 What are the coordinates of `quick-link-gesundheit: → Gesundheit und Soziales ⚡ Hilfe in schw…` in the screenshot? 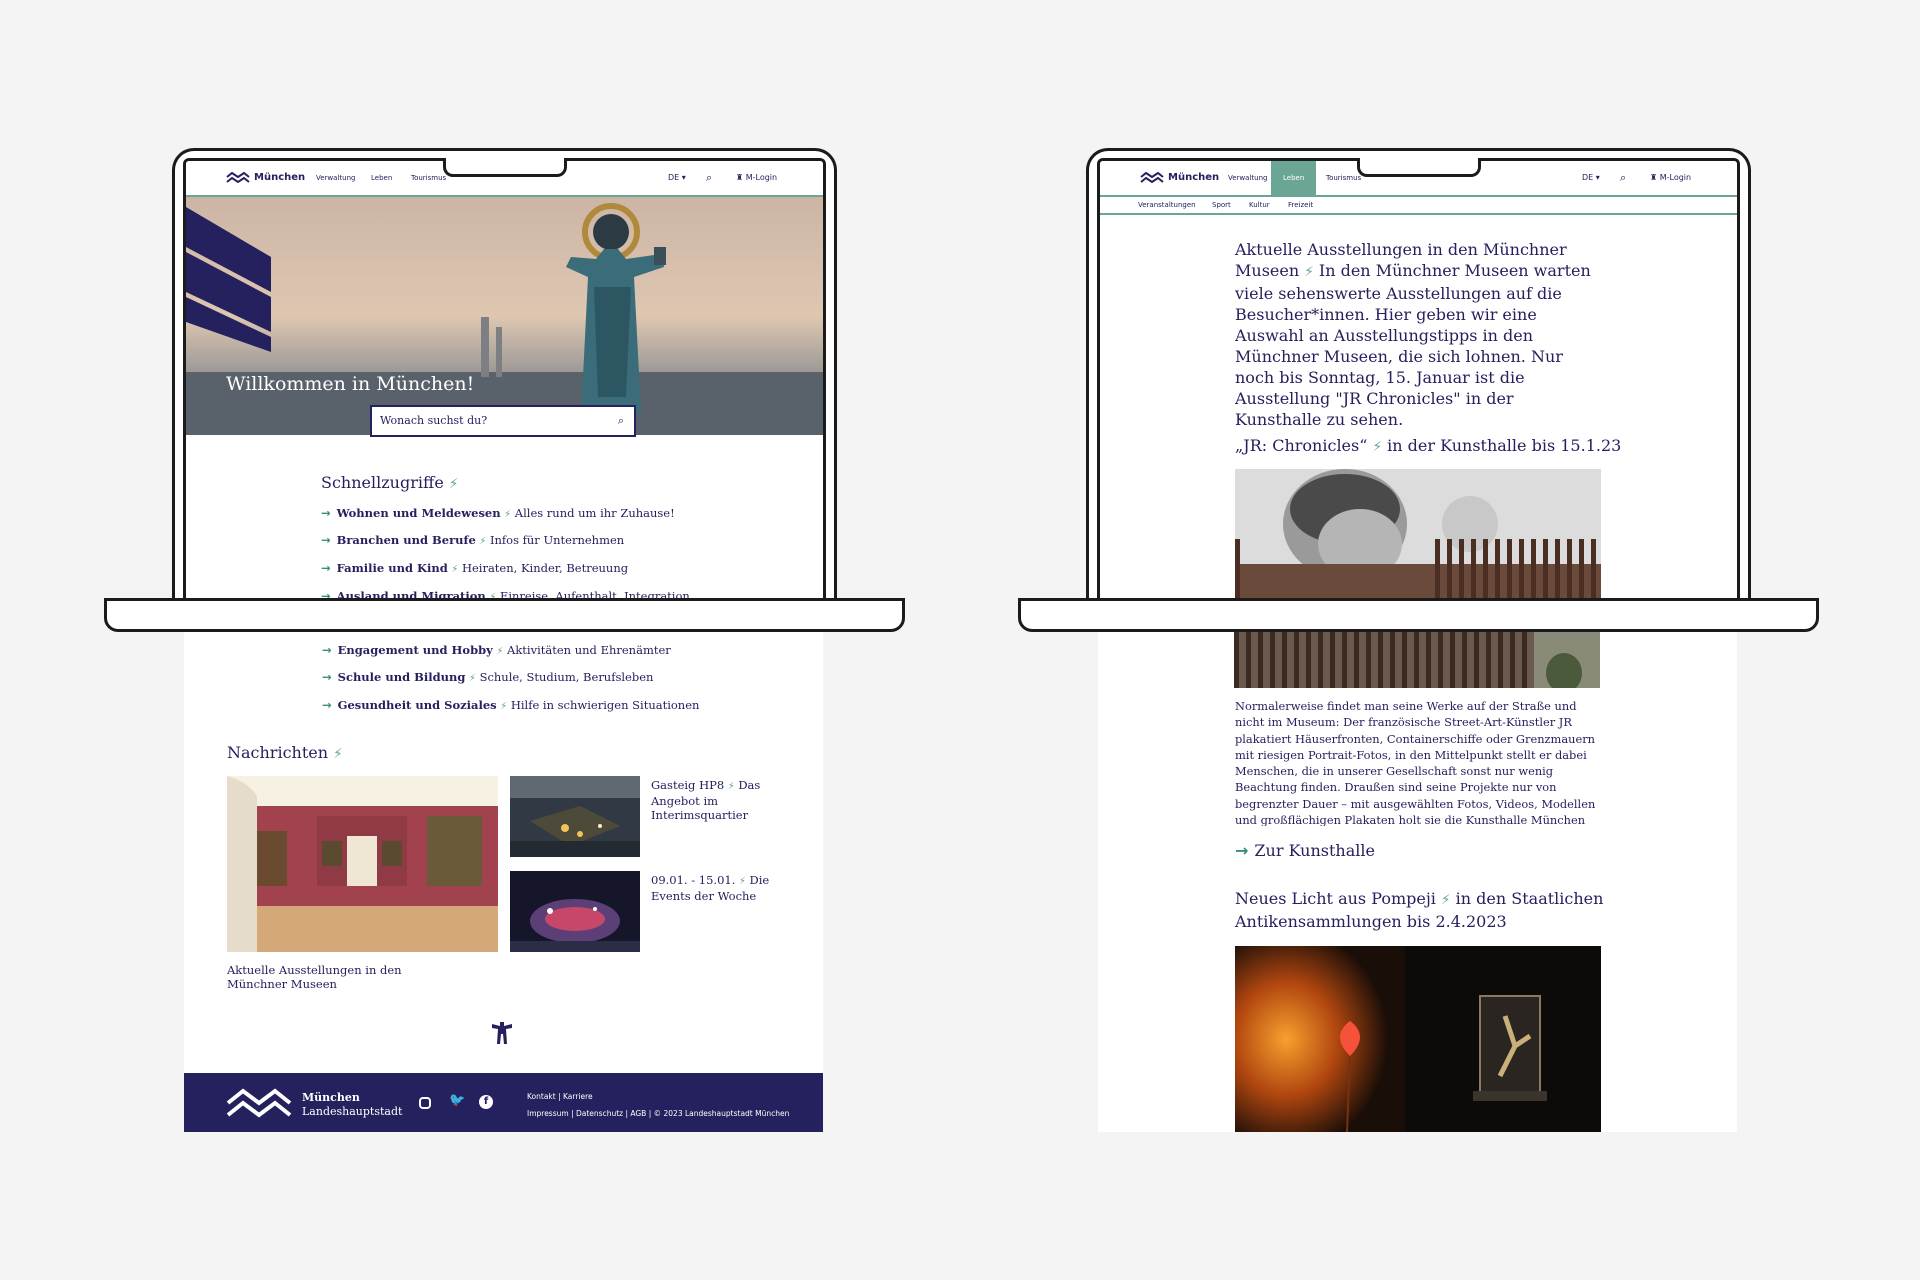 It's located at (510, 705).